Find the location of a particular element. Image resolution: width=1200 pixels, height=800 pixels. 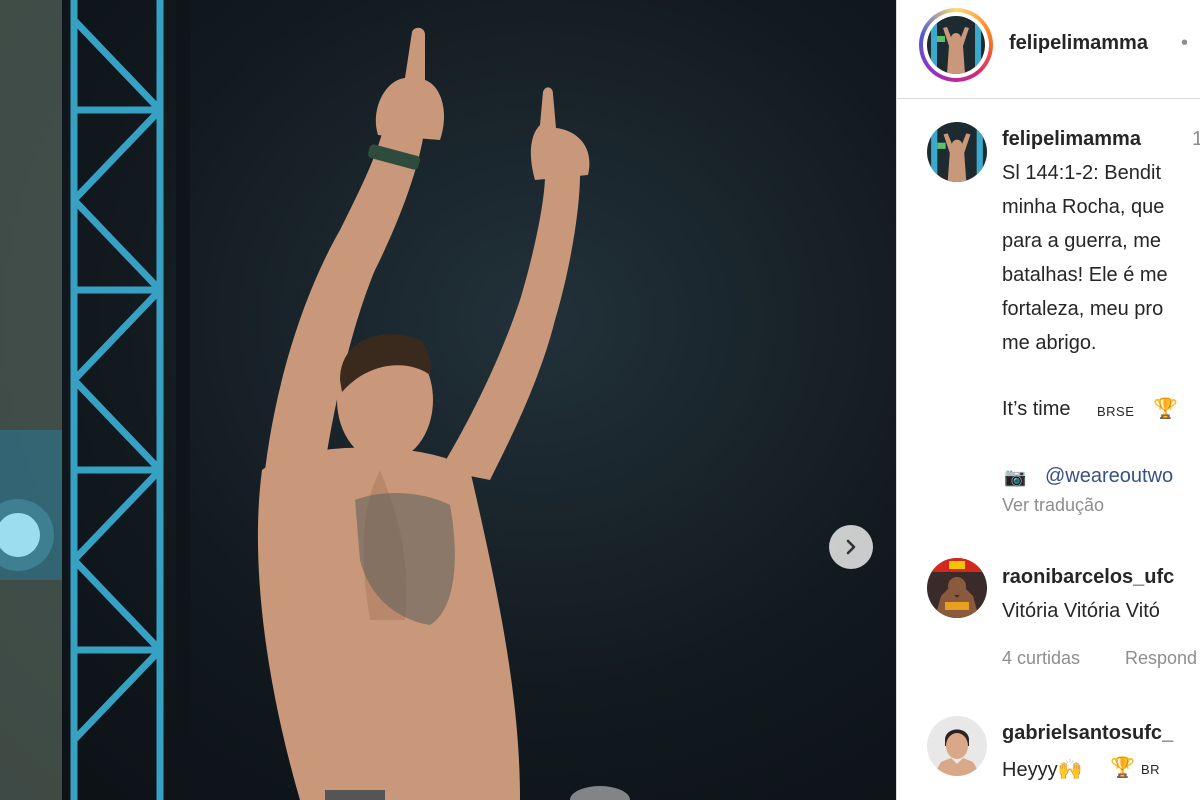

comment-text: Vitória Vitória Vitó is located at coordinates (1081, 611).